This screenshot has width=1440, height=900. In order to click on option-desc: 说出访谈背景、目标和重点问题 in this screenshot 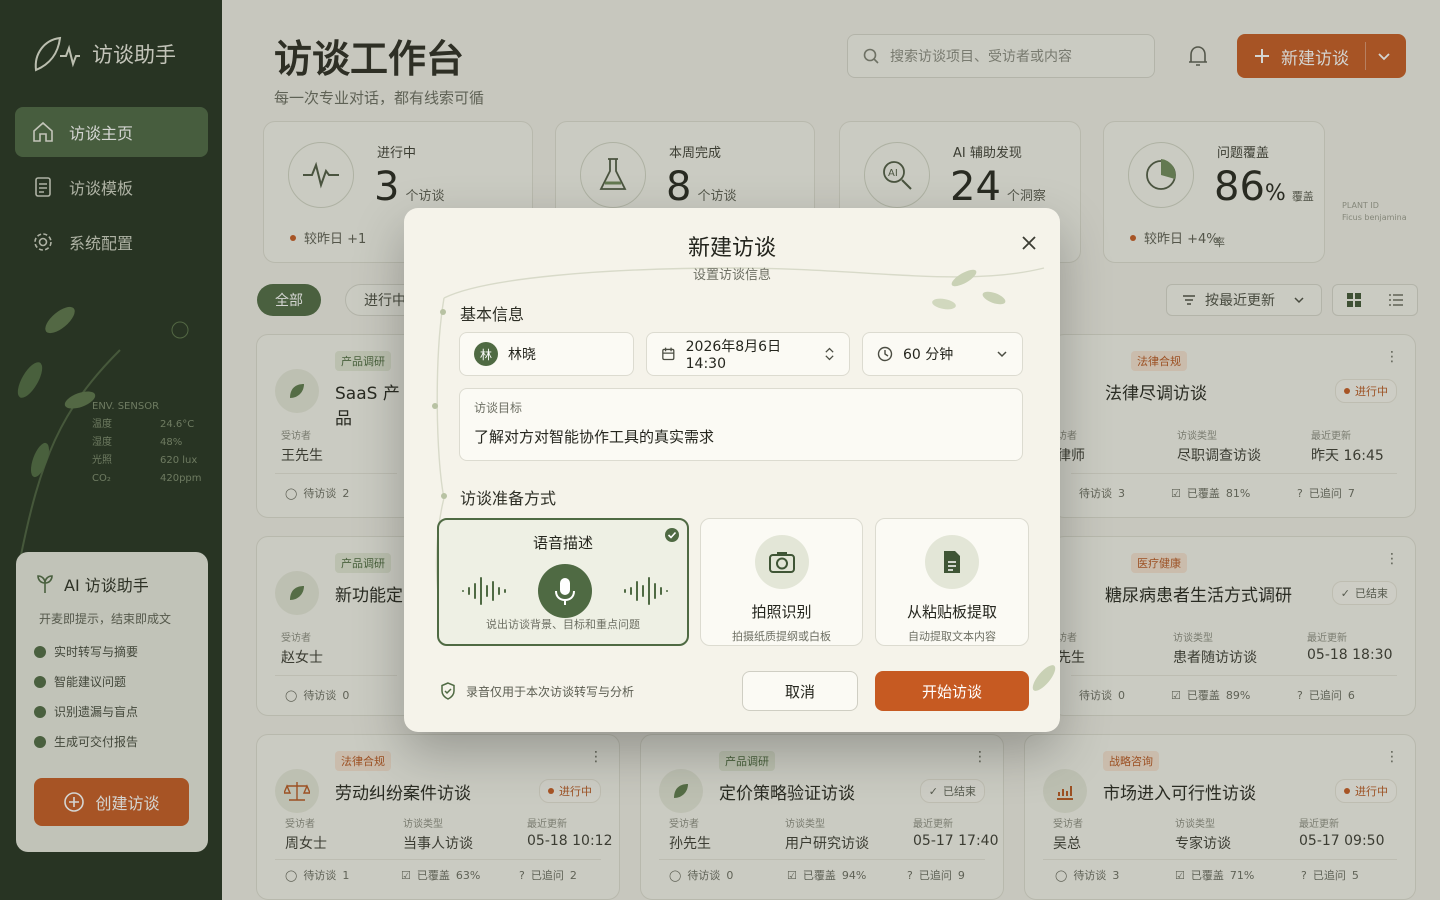, I will do `click(563, 624)`.